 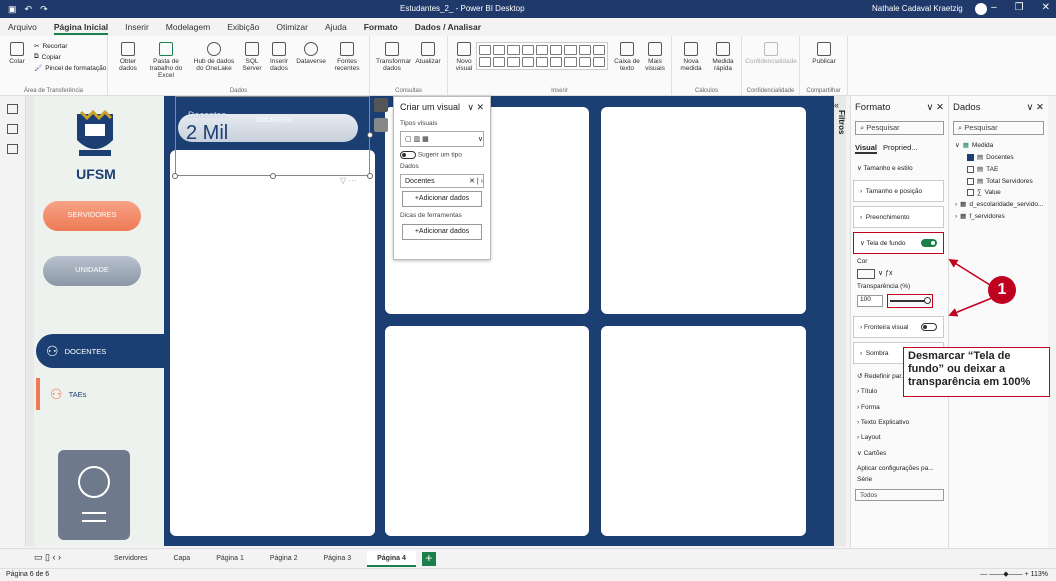 What do you see at coordinates (910, 301) in the screenshot?
I see `transparency-slider` at bounding box center [910, 301].